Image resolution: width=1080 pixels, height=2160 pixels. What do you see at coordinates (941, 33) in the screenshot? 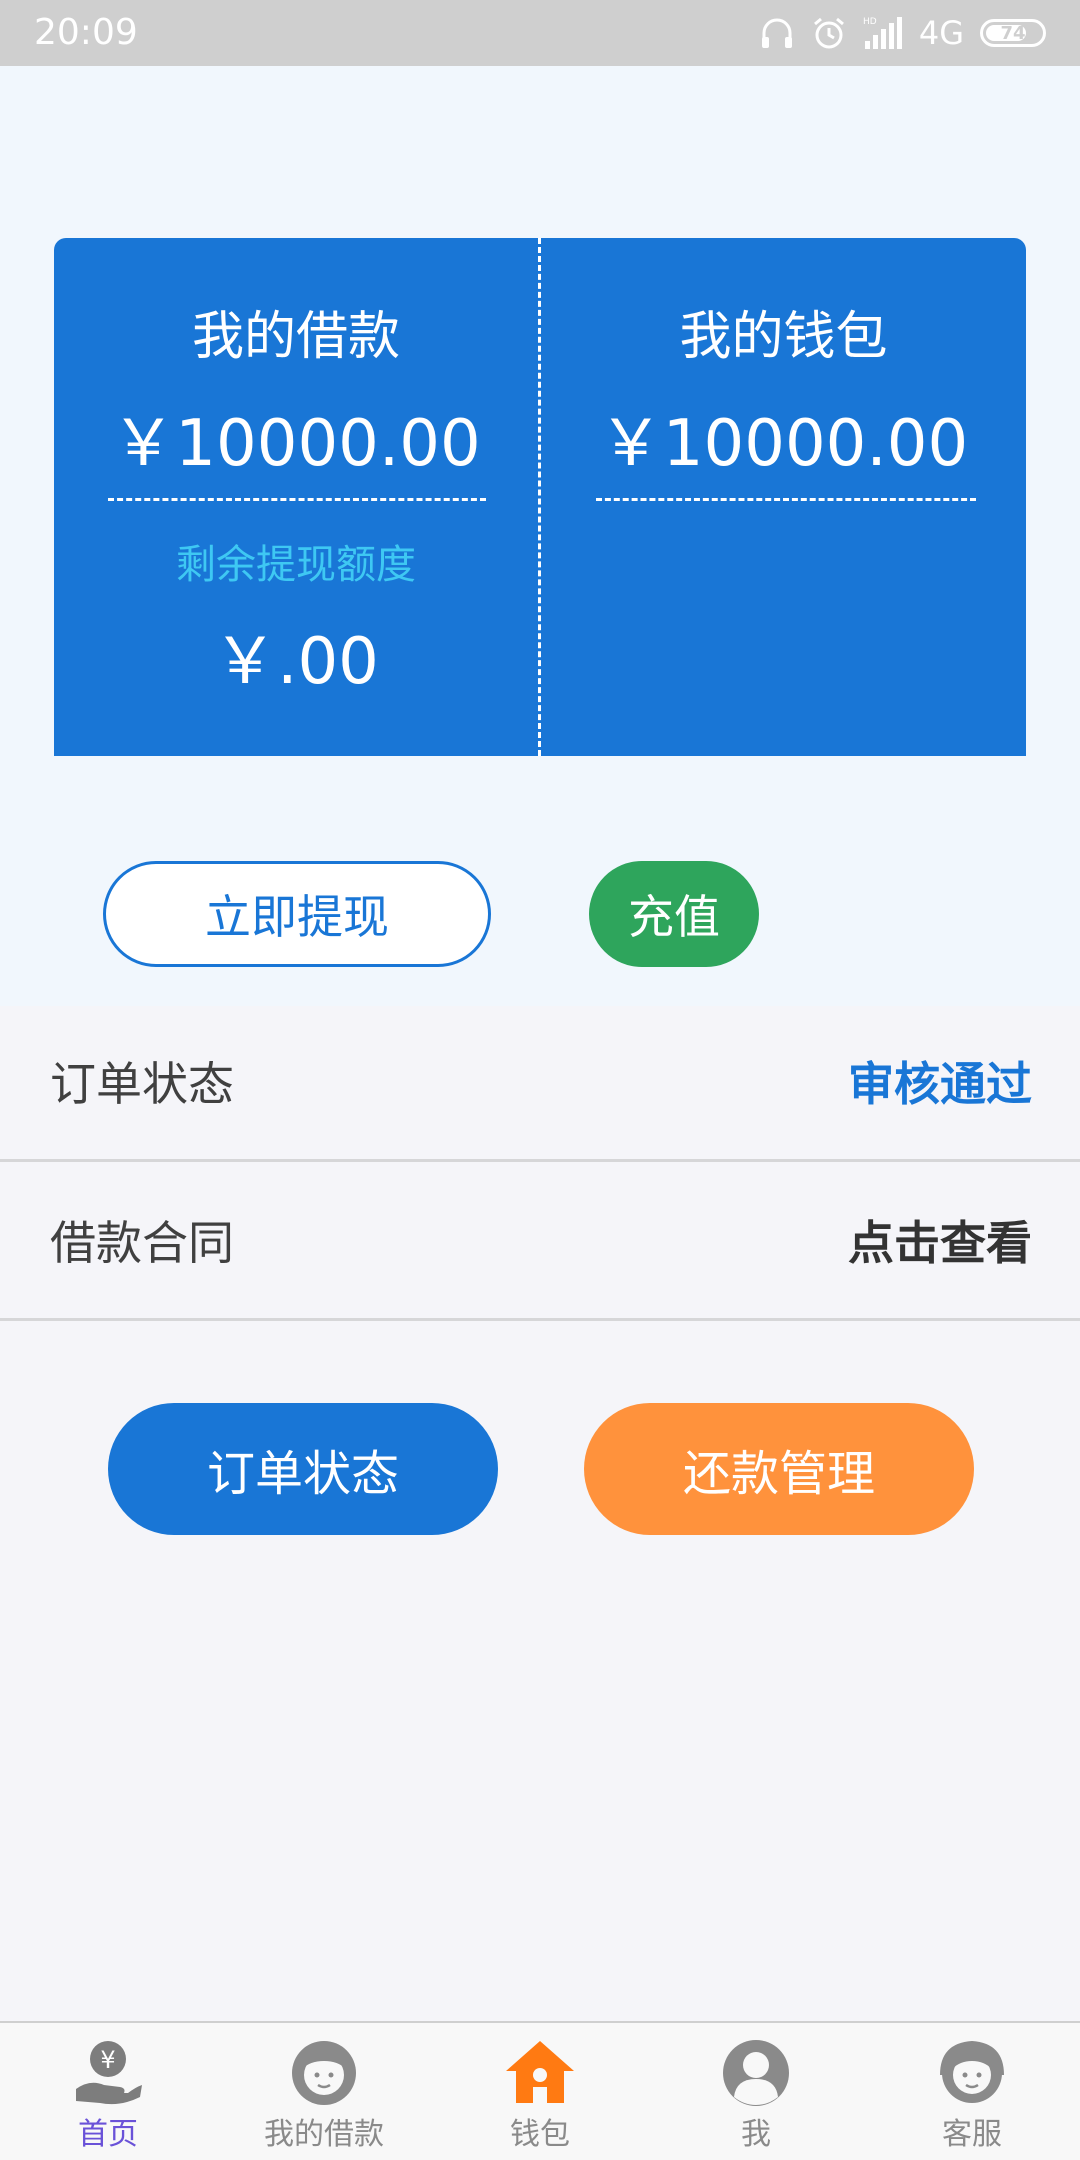
I see `network-type: 4G` at bounding box center [941, 33].